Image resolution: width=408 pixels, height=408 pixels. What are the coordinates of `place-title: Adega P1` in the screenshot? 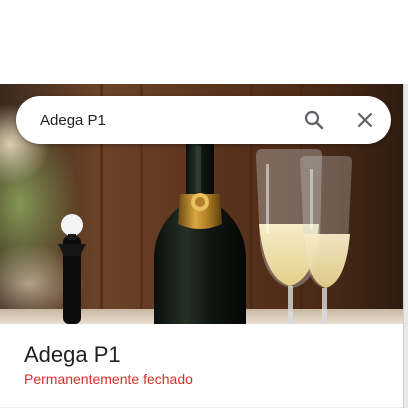 It's located at (72, 354).